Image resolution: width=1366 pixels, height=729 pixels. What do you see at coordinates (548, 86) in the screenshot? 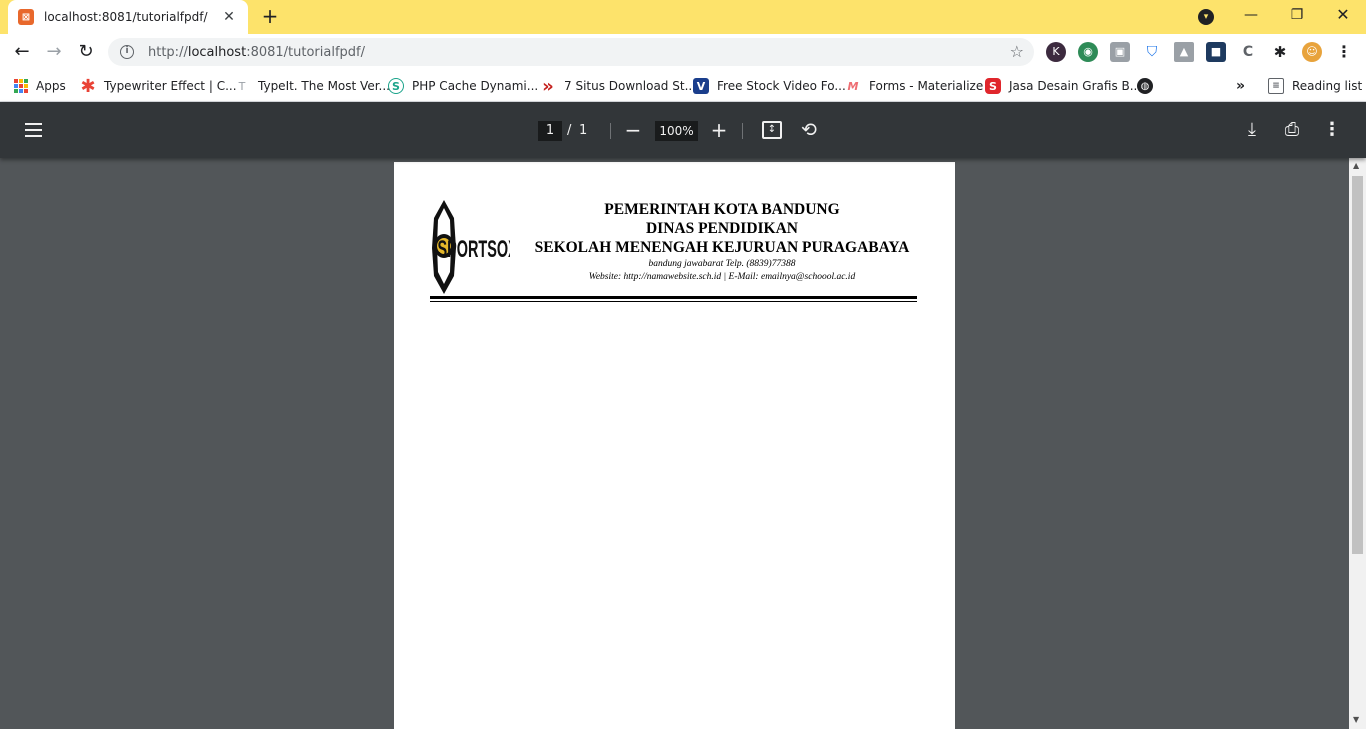
I see `double-chevron-icon: »` at bounding box center [548, 86].